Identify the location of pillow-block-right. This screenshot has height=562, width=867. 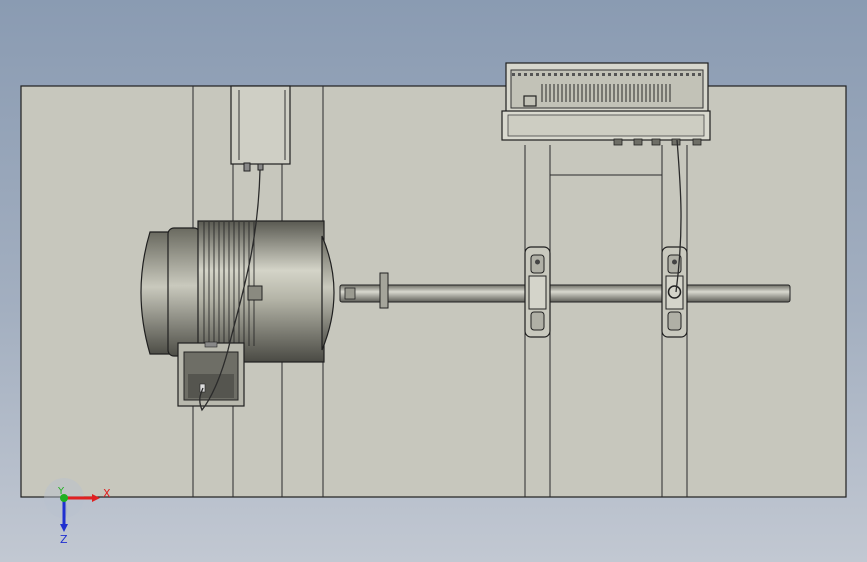
(674, 292).